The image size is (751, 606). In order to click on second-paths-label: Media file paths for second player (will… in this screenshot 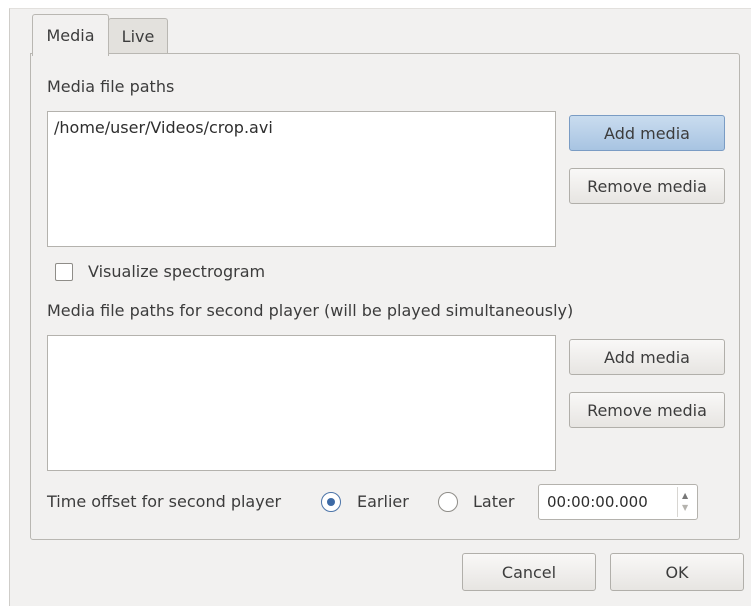, I will do `click(310, 310)`.